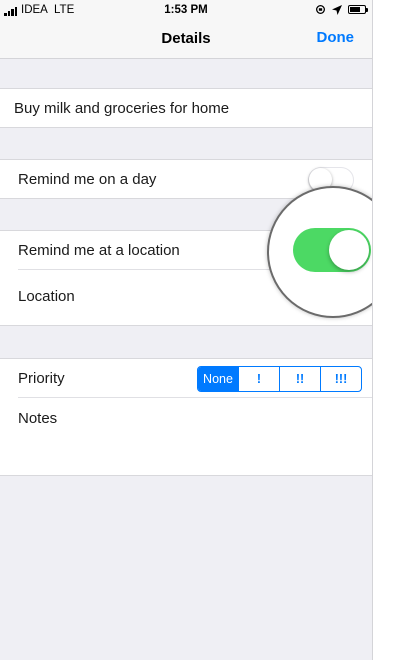 The height and width of the screenshot is (660, 400). What do you see at coordinates (186, 436) in the screenshot?
I see `notes-field: Notes` at bounding box center [186, 436].